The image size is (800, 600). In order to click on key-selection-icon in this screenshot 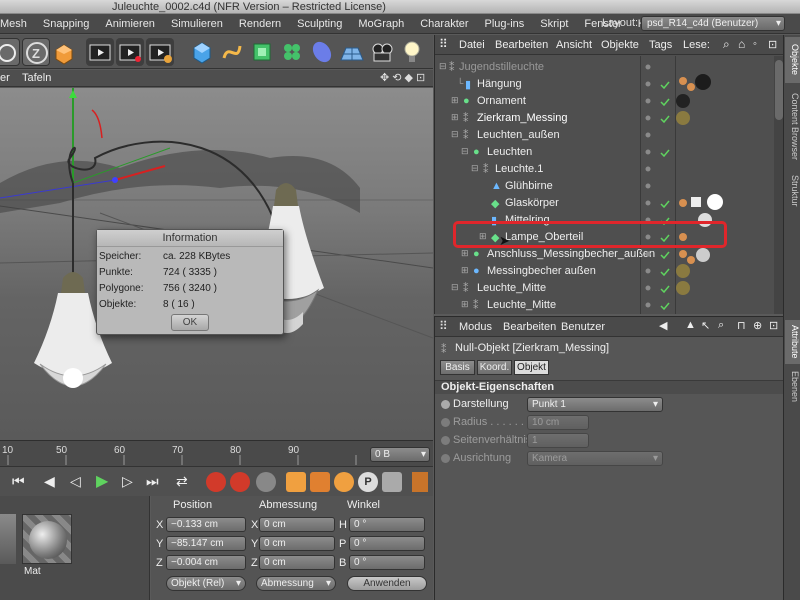, I will do `click(266, 482)`.